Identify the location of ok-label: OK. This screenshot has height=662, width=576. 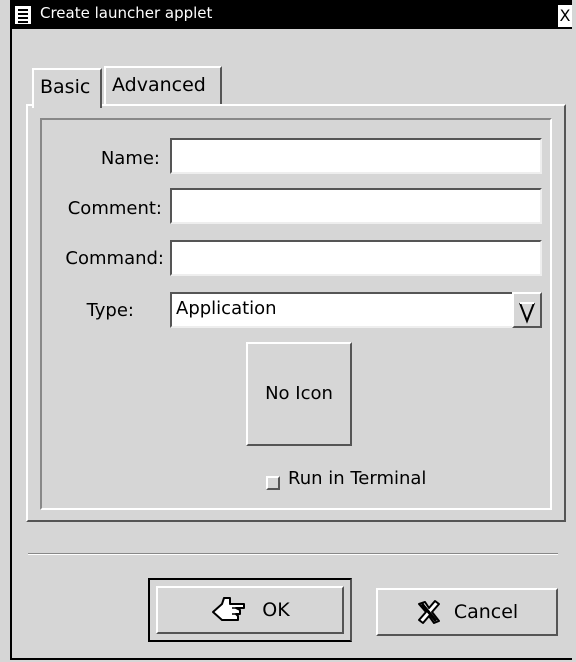
(276, 610).